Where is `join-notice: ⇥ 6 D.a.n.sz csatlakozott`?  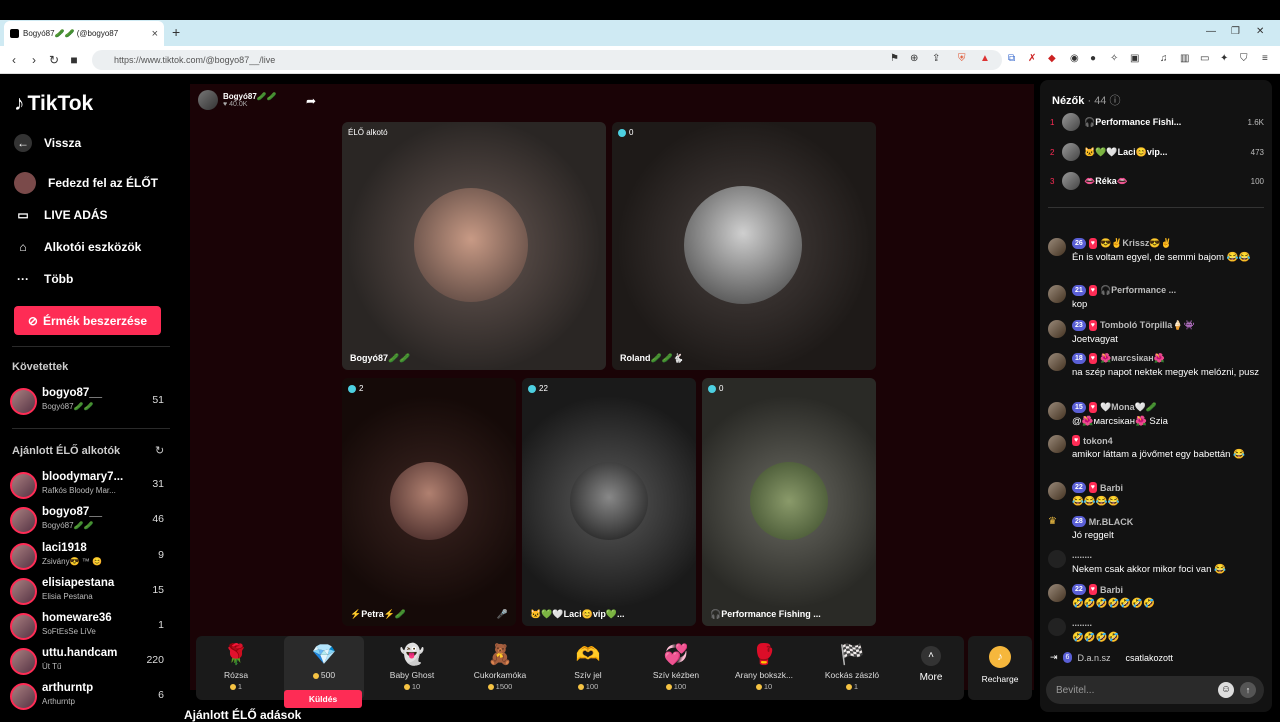 join-notice: ⇥ 6 D.a.n.sz csatlakozott is located at coordinates (1111, 657).